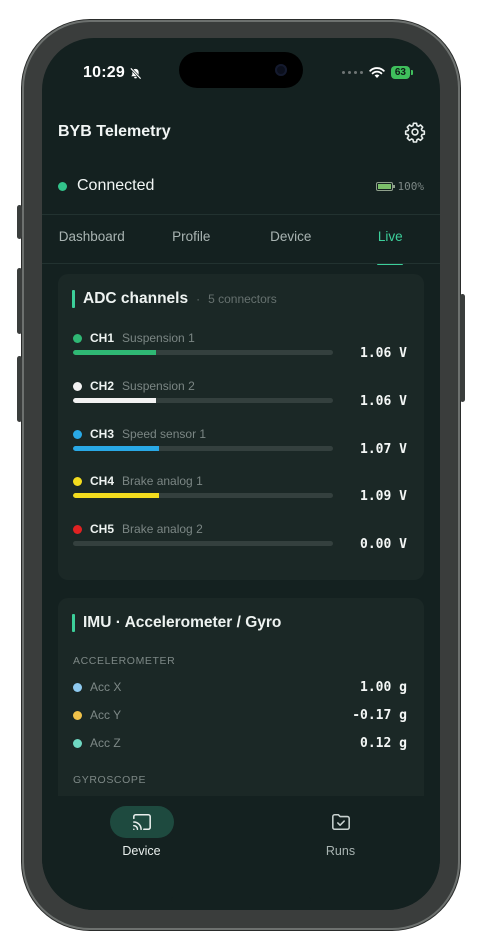  I want to click on channel-id: CH4, so click(102, 481).